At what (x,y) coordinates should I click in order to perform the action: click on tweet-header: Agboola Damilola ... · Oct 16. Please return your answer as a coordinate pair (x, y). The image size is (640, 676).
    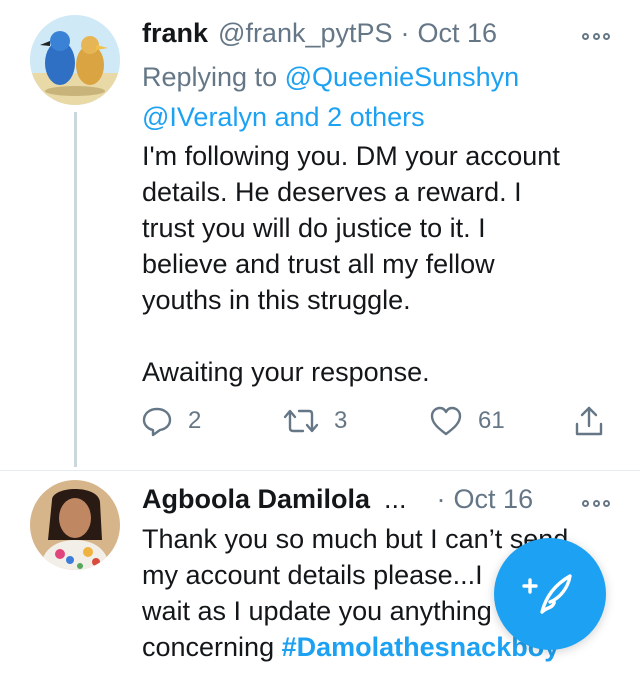
    Looking at the image, I should click on (337, 499).